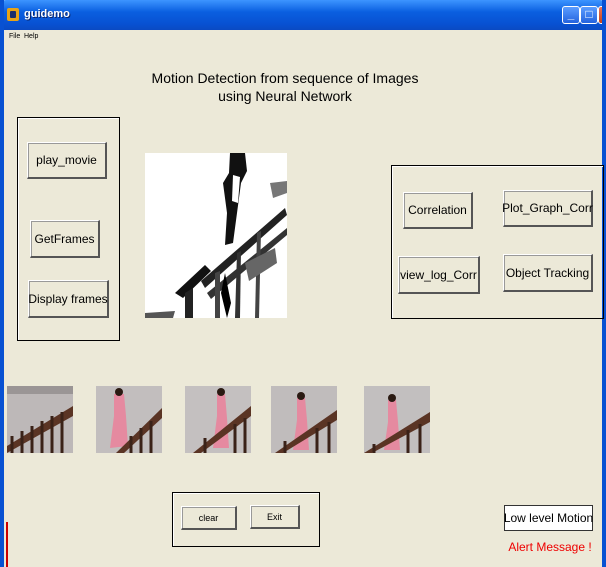 This screenshot has width=606, height=567. What do you see at coordinates (303, 15) in the screenshot?
I see `title-bar: guidemo _ □ ×` at bounding box center [303, 15].